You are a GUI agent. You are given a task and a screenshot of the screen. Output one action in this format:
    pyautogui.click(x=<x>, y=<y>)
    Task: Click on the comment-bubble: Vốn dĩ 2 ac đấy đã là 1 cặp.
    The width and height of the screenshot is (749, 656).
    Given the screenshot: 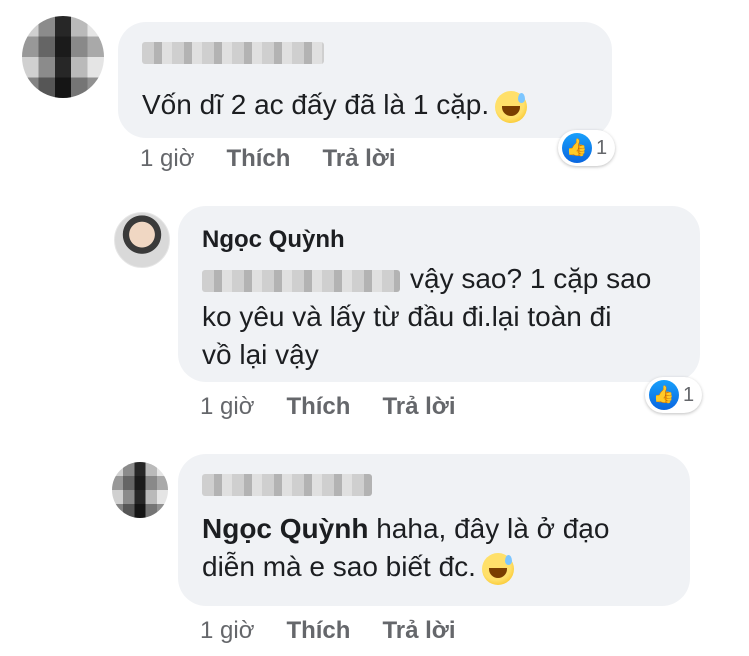 What is the action you would take?
    pyautogui.click(x=365, y=80)
    